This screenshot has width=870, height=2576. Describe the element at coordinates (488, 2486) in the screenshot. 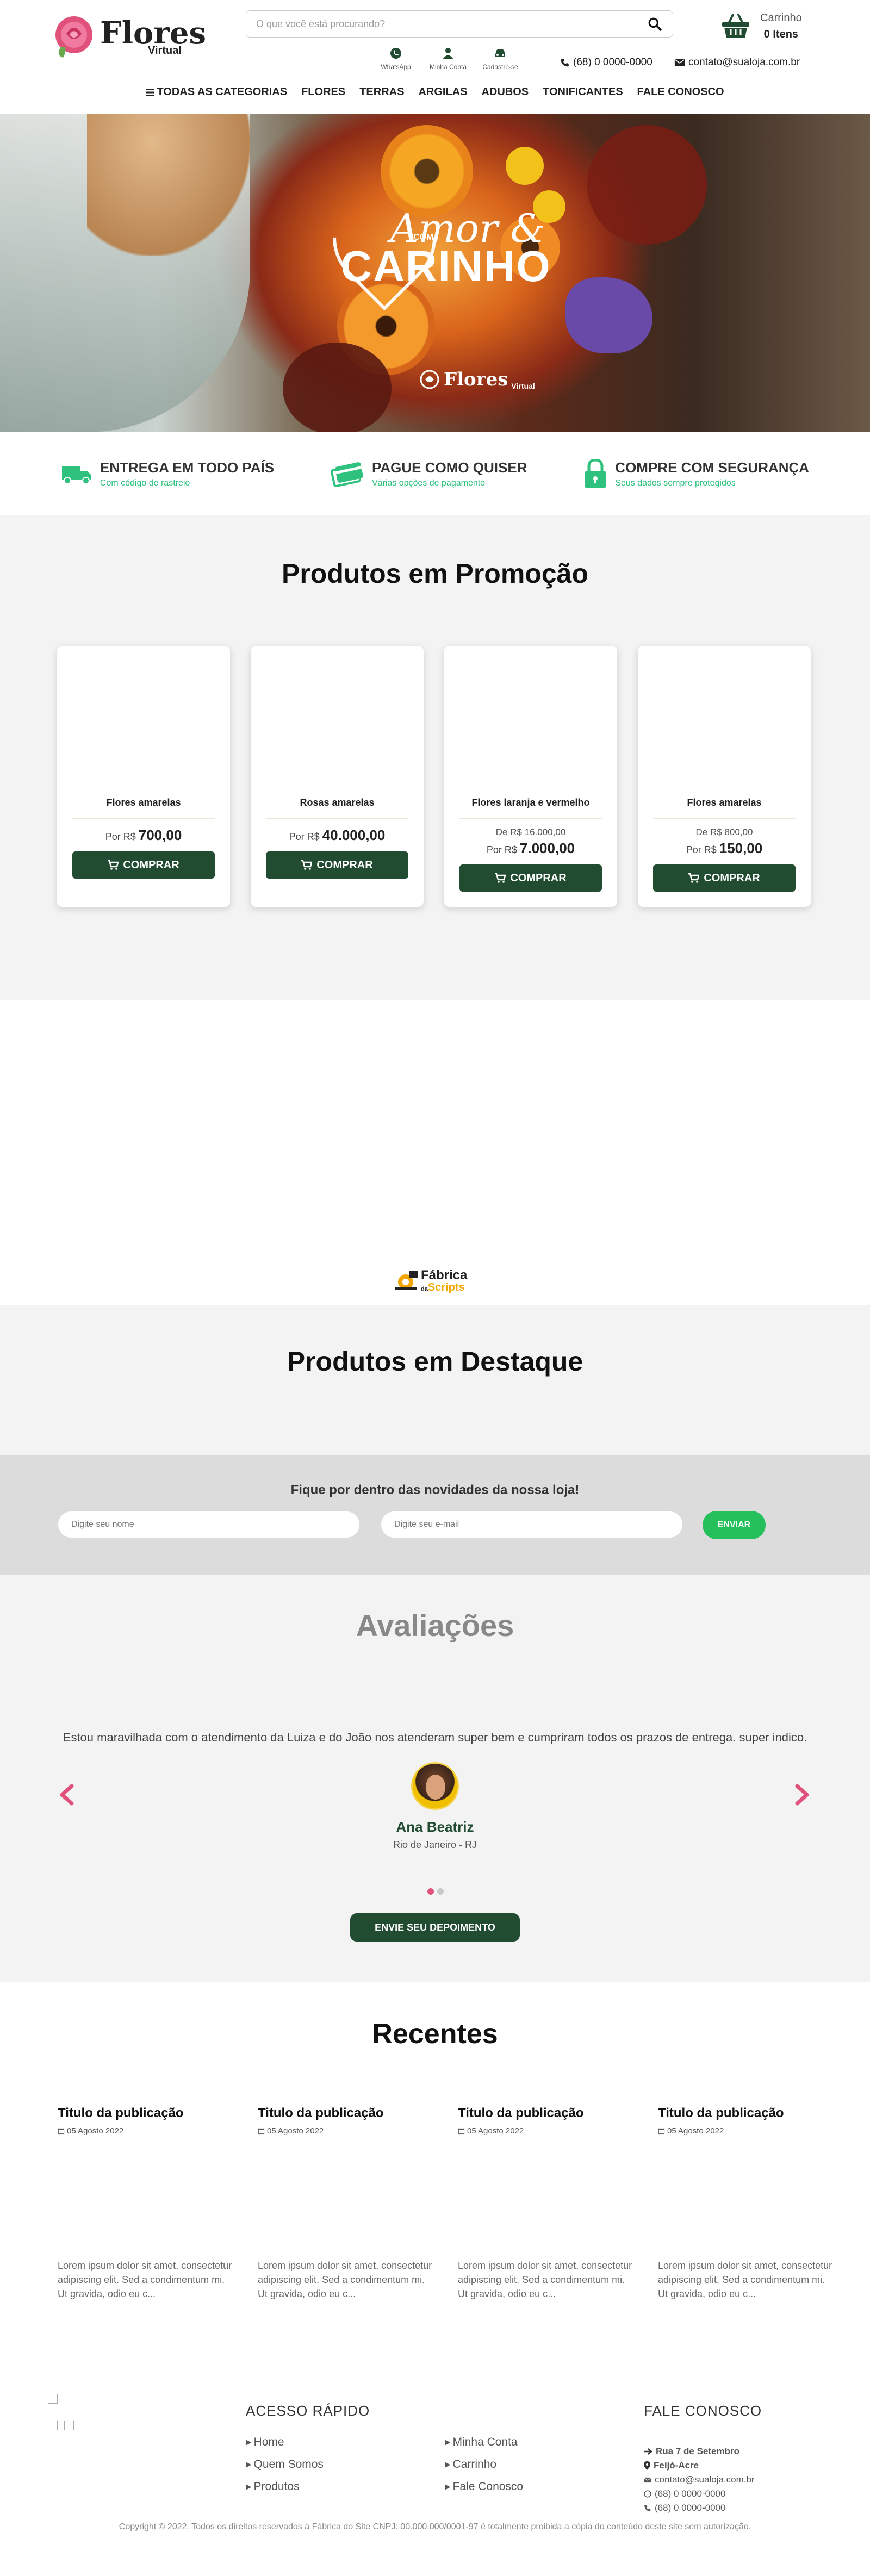

I see `footer-link-fale-conosco-label: Fale Conosco` at that location.